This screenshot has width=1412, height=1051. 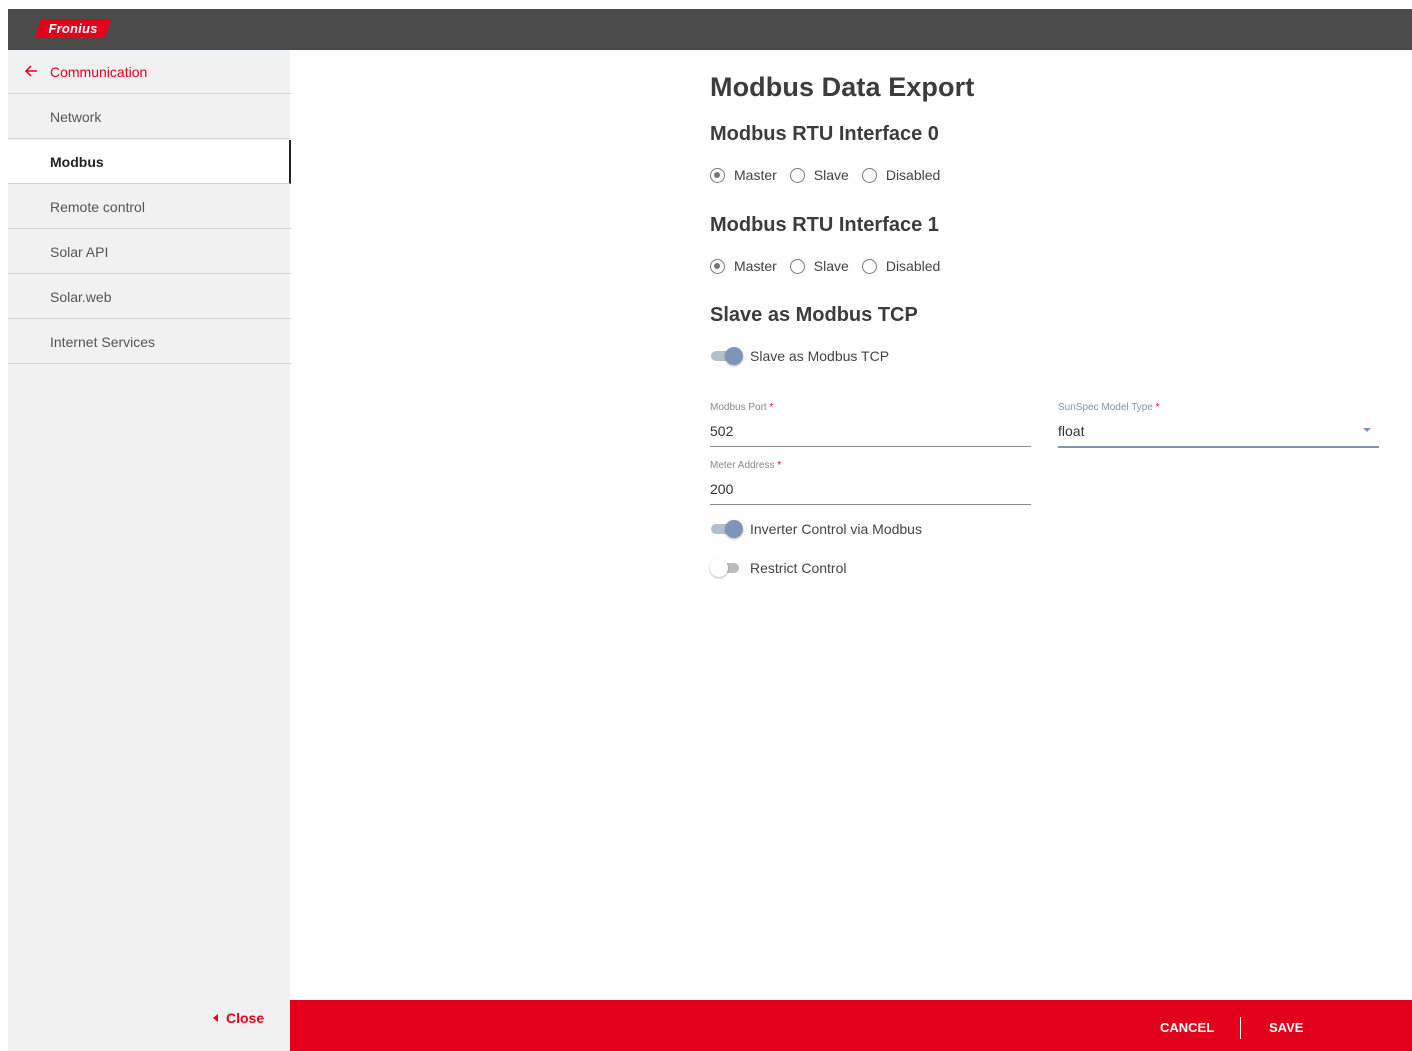 I want to click on restrict-control-toggle, so click(x=726, y=568).